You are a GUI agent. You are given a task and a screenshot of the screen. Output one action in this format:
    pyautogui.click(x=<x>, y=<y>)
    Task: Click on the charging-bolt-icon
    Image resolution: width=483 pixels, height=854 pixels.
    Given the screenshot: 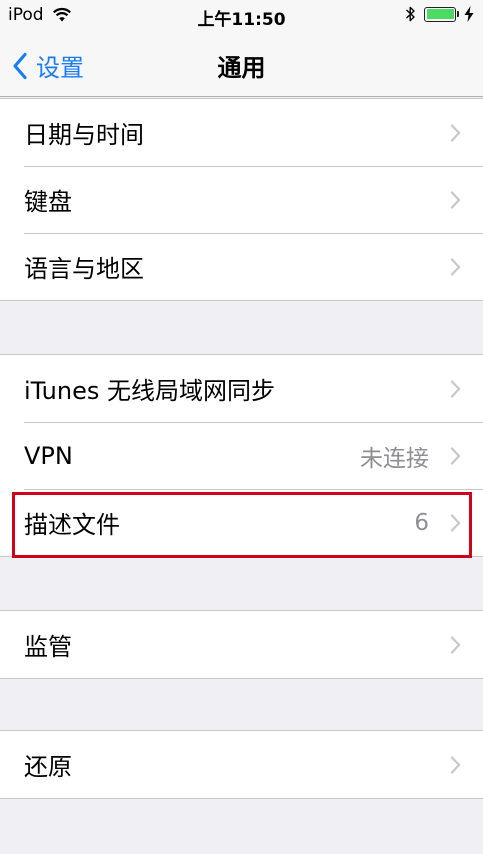 What is the action you would take?
    pyautogui.click(x=469, y=14)
    